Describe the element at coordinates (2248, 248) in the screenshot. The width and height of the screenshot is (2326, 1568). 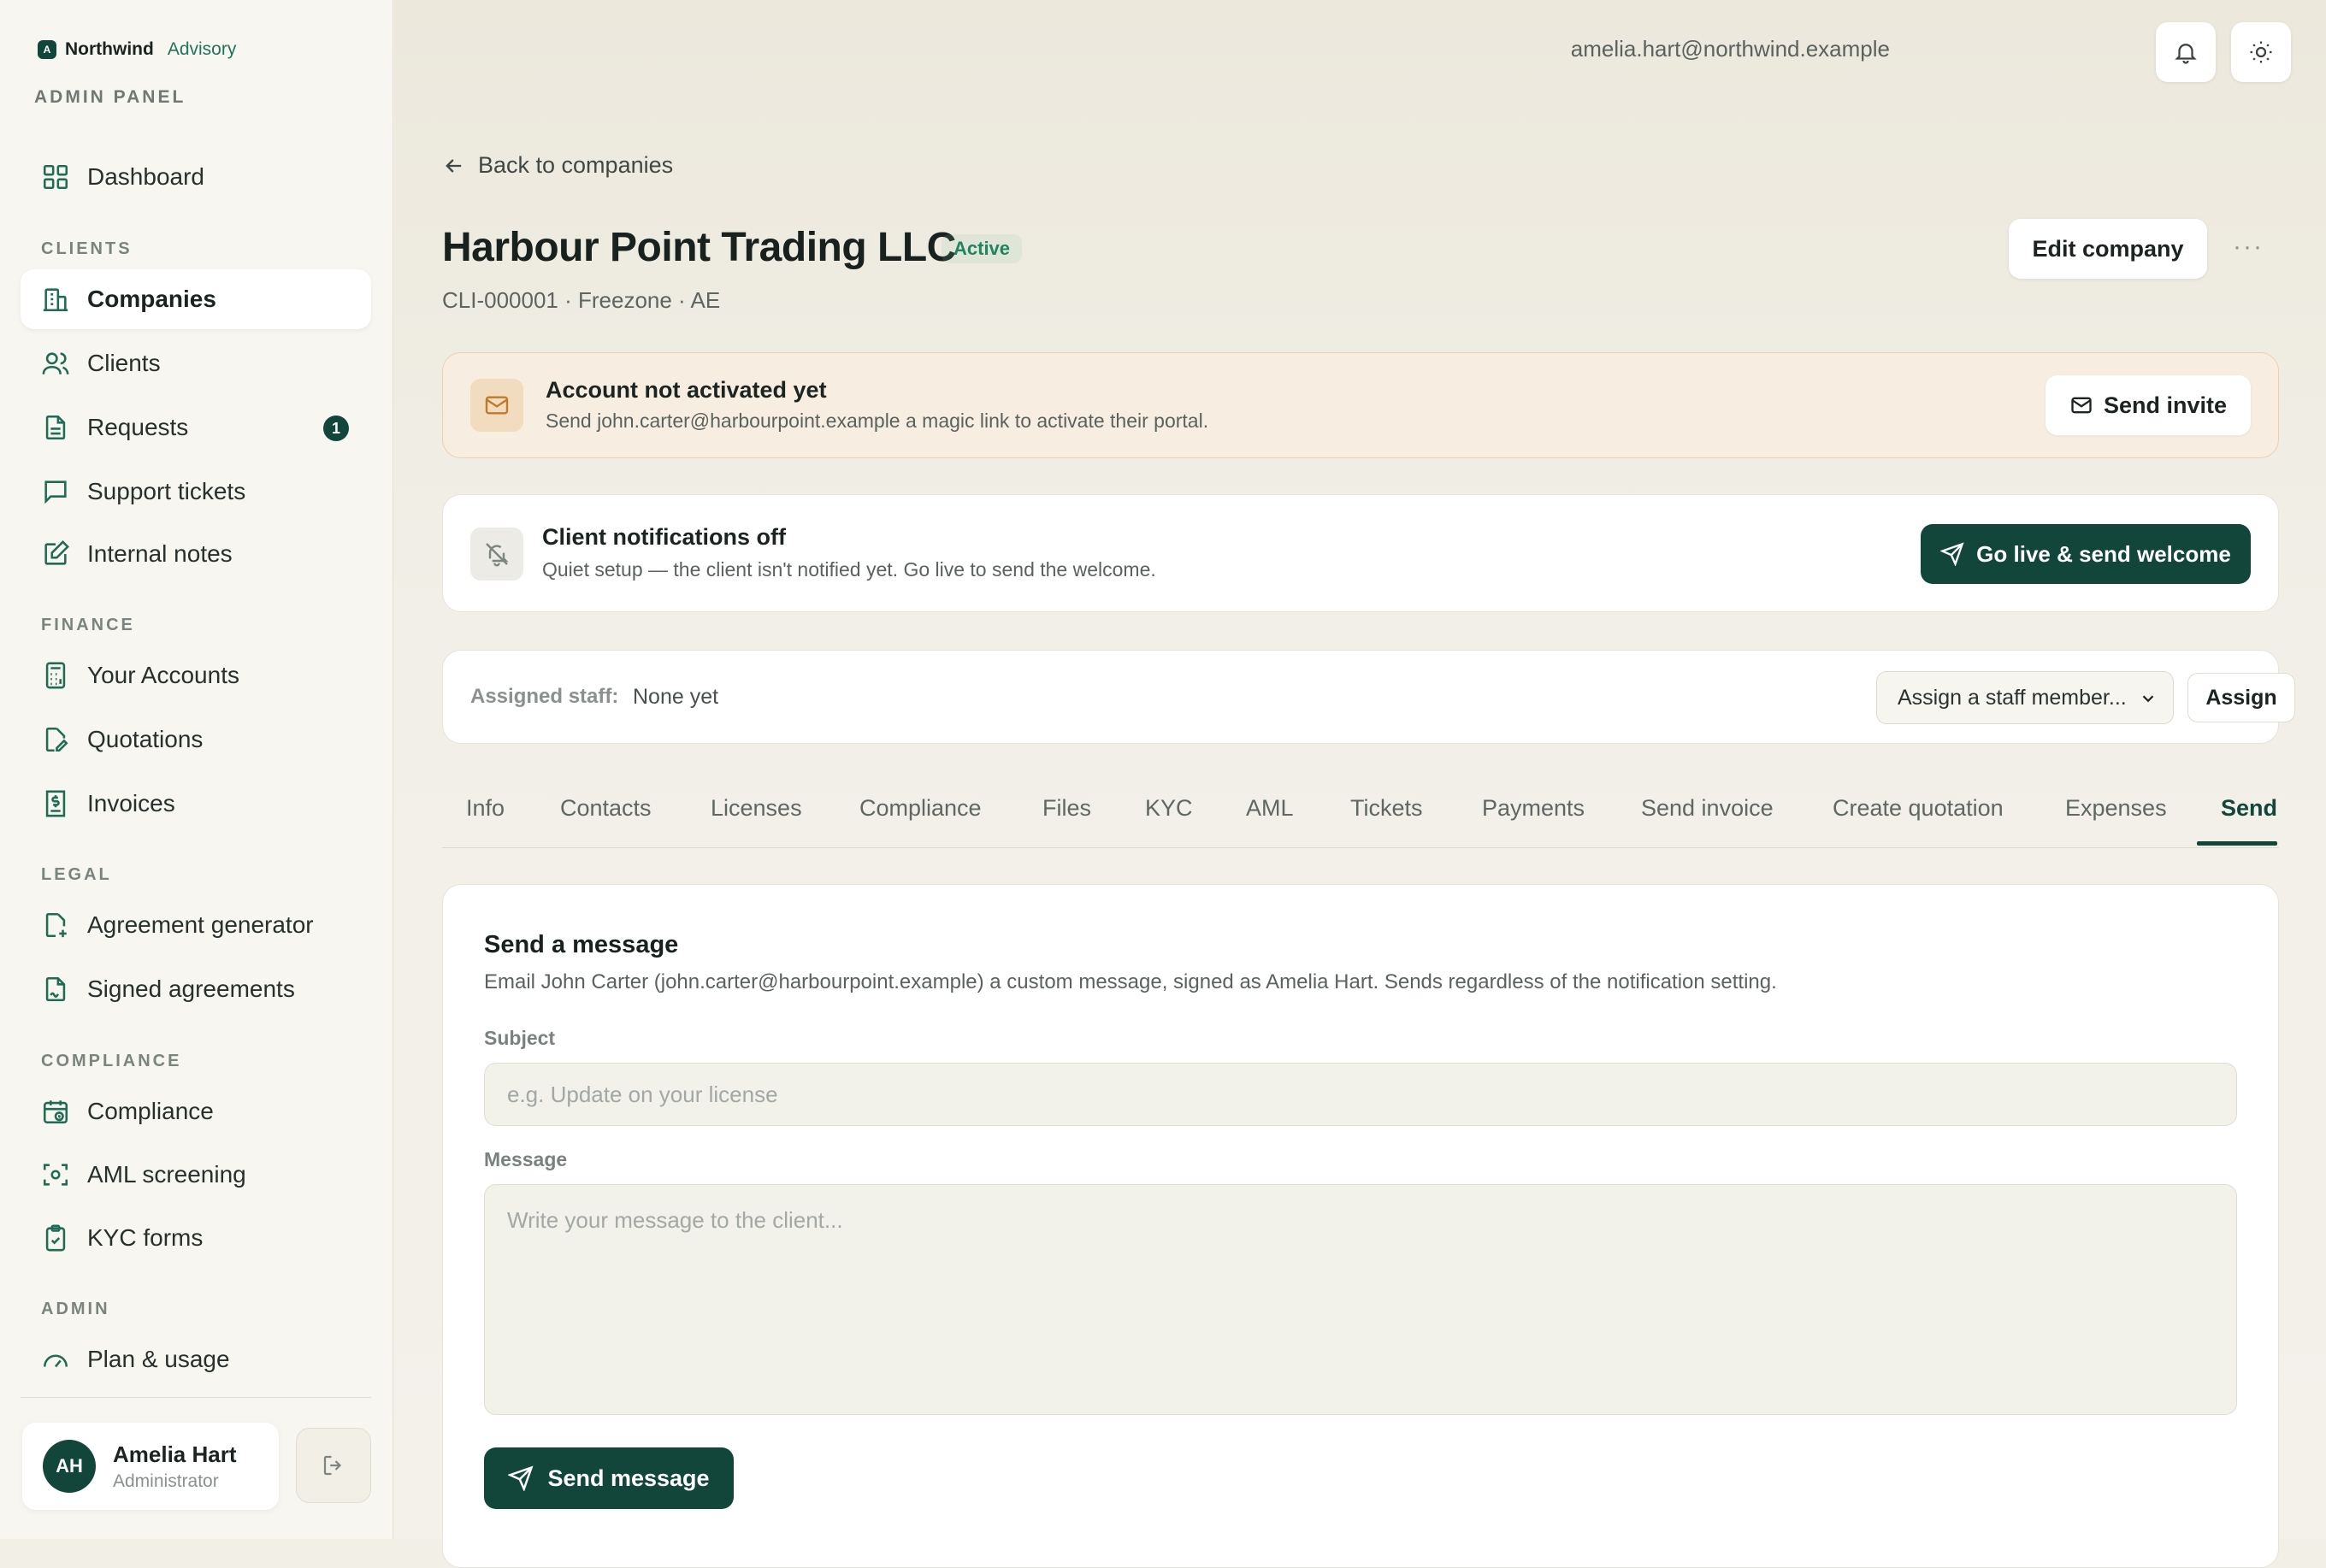
I see `more-options-button: ···` at that location.